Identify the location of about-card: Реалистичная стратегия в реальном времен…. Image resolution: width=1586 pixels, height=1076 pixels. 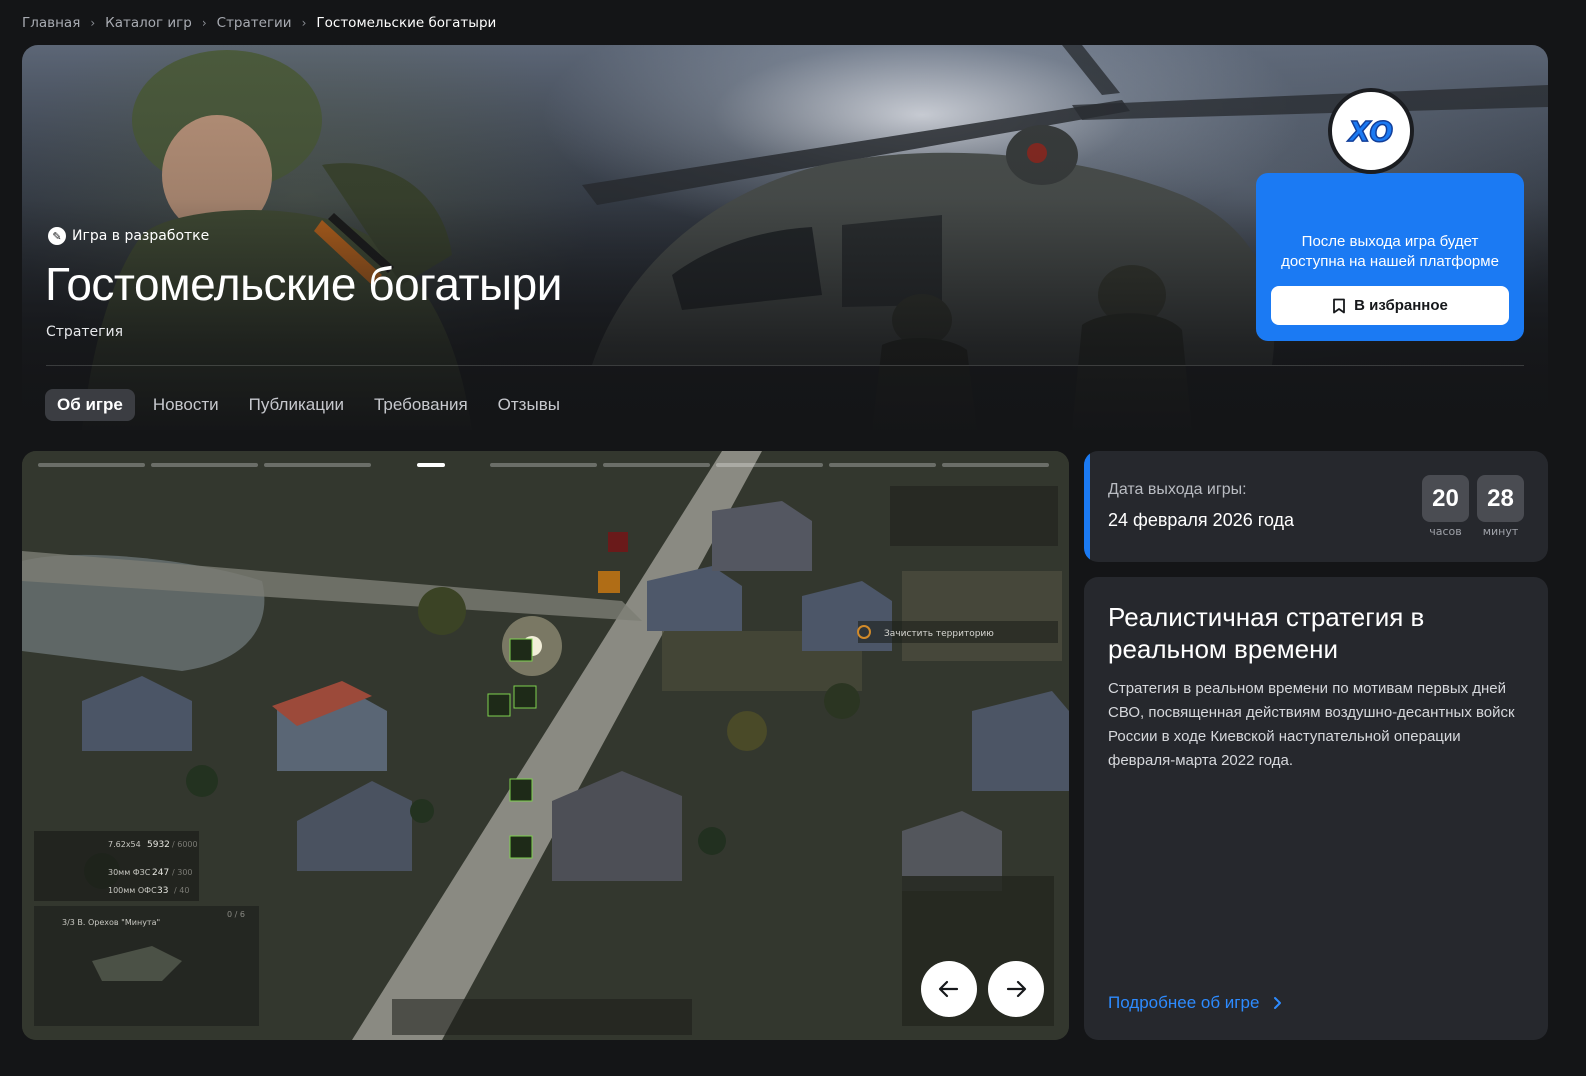
(1316, 808).